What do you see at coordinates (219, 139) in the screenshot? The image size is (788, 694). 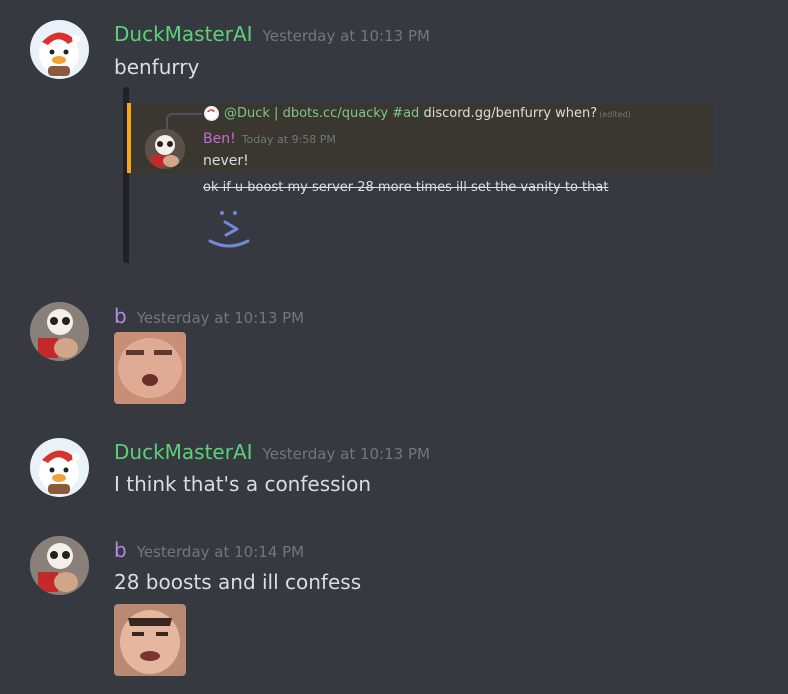 I see `quoted-author: Ben!` at bounding box center [219, 139].